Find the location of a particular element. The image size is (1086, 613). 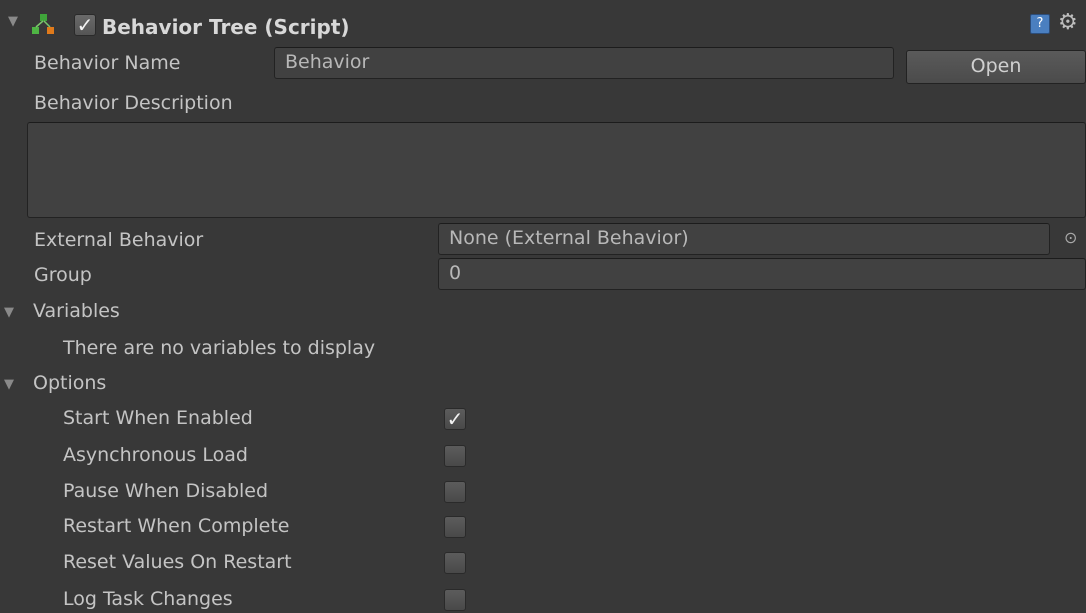

component-enabled-checkbox: ✓ is located at coordinates (85, 25).